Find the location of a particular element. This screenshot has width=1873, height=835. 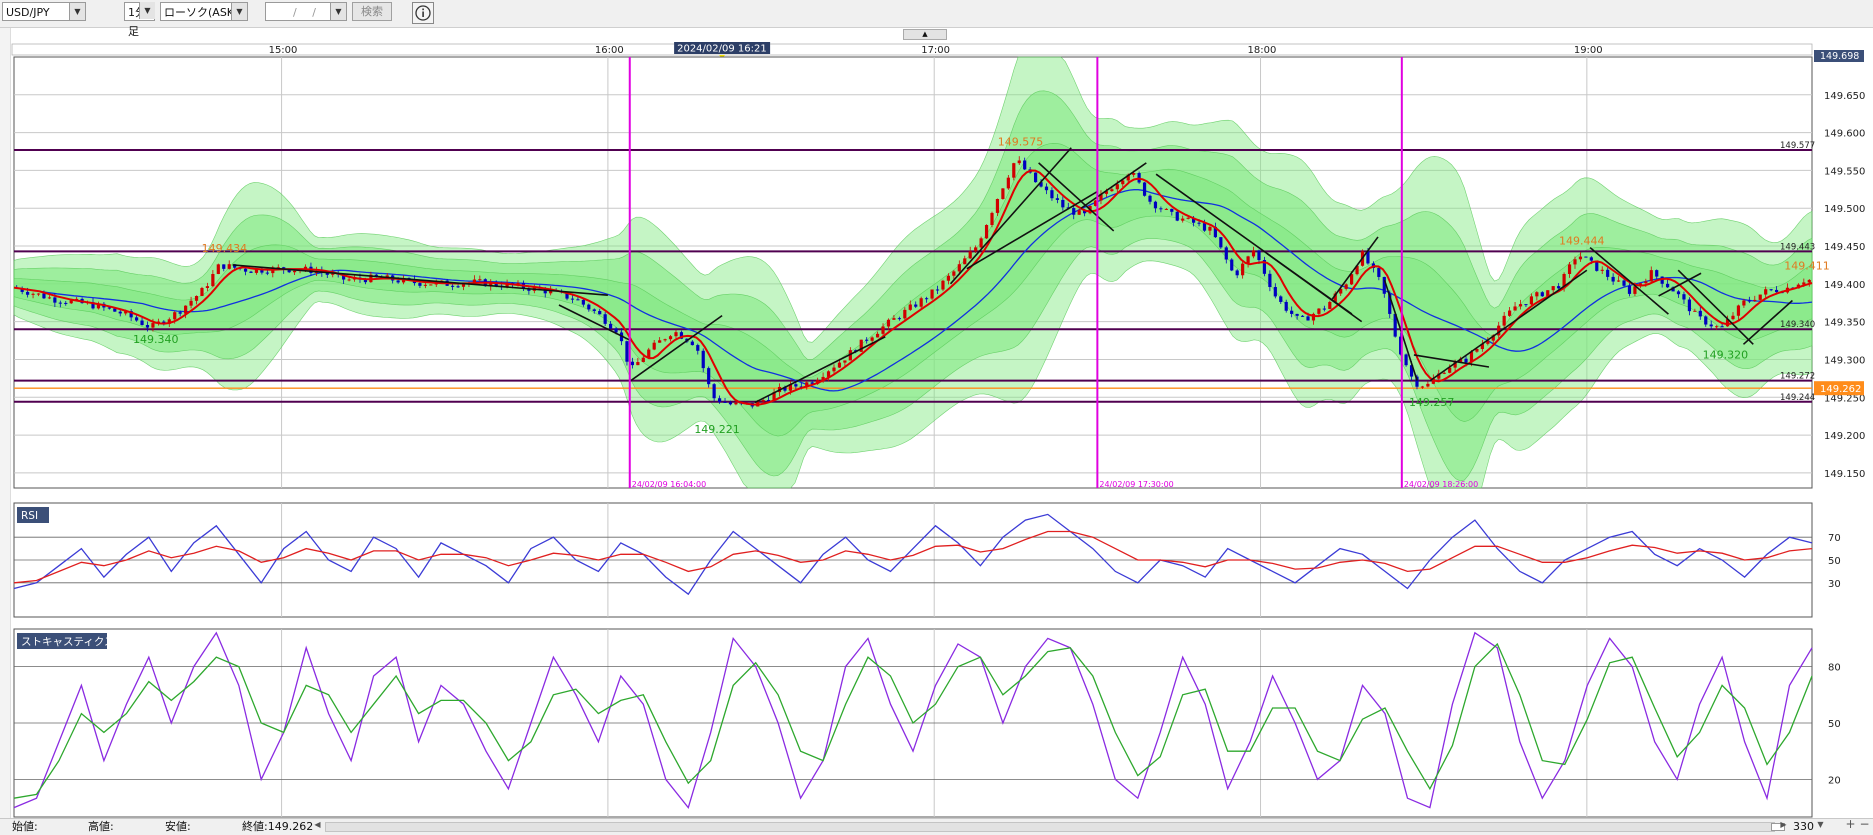

time-tick-label: 19:00 is located at coordinates (1588, 50).